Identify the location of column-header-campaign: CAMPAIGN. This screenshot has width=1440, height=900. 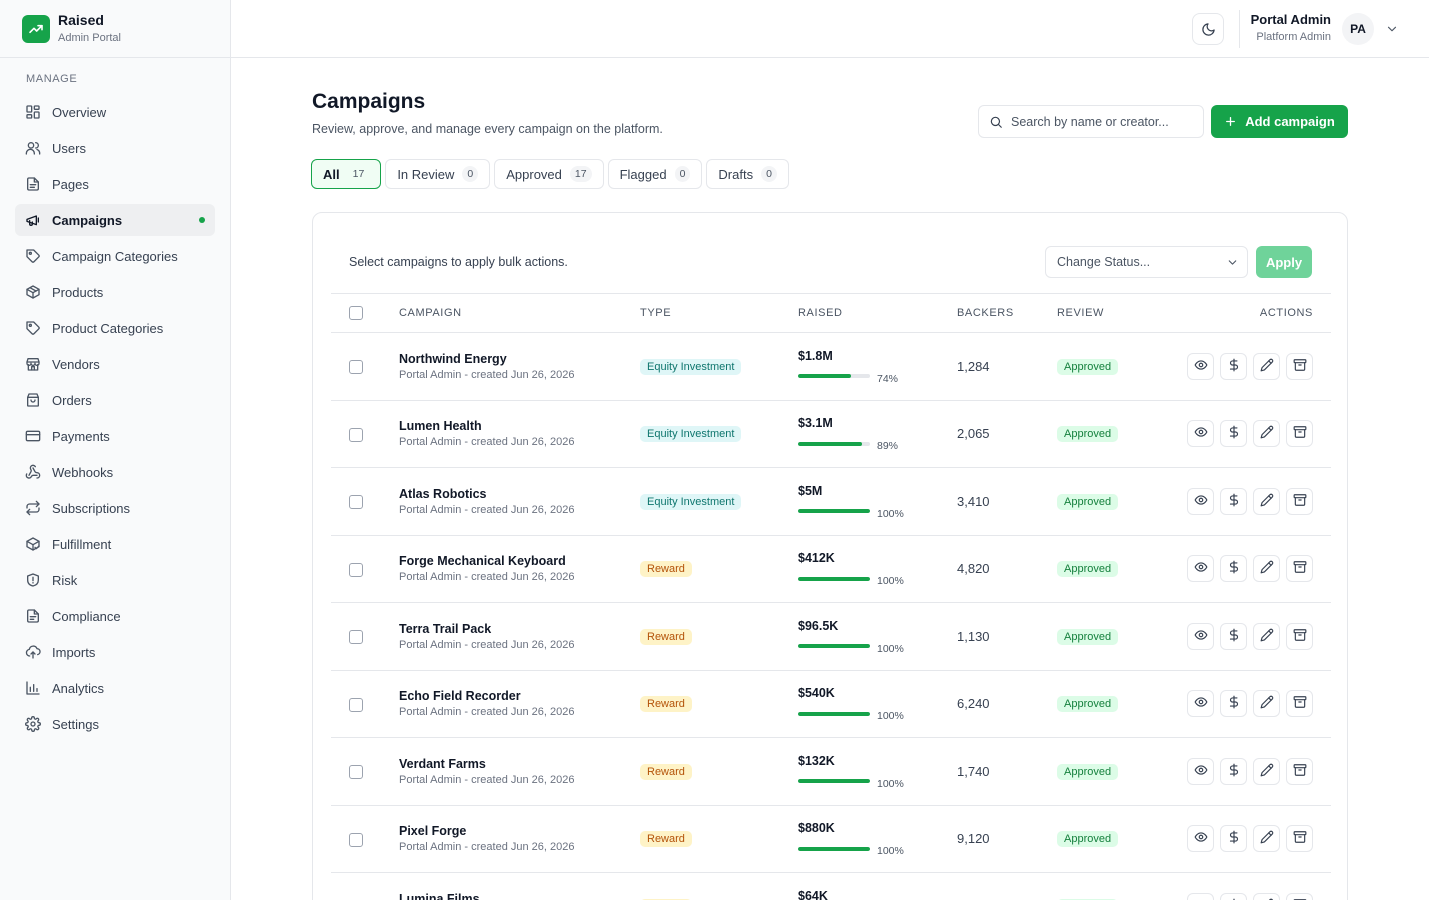
(519, 313).